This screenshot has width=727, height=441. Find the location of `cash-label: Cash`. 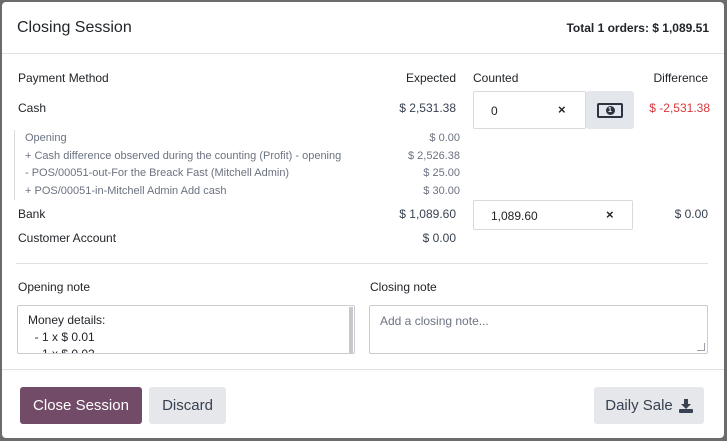

cash-label: Cash is located at coordinates (32, 108).